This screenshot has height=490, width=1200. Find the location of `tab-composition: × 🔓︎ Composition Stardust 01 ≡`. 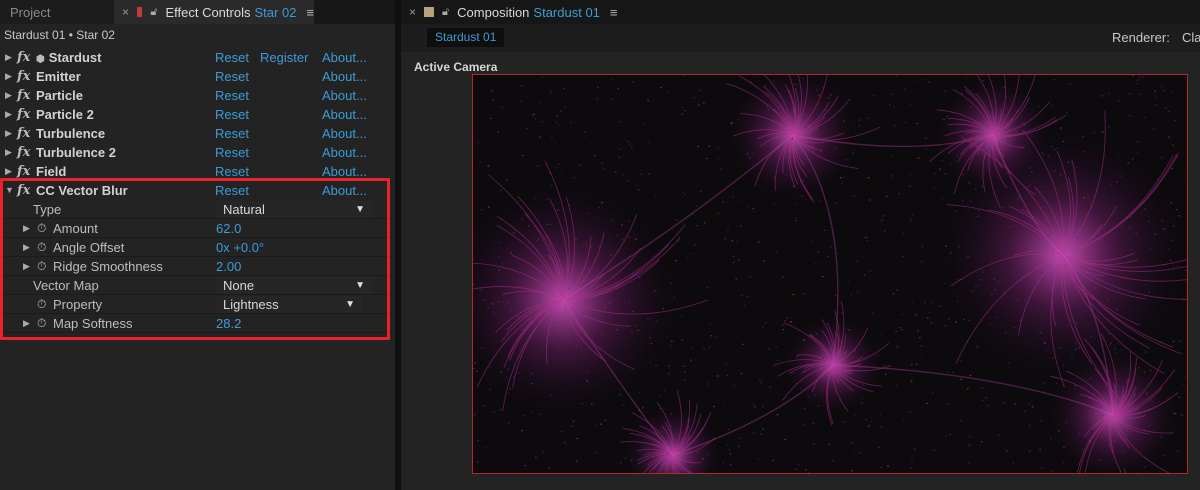

tab-composition: × 🔓︎ Composition Stardust 01 ≡ is located at coordinates (531, 12).